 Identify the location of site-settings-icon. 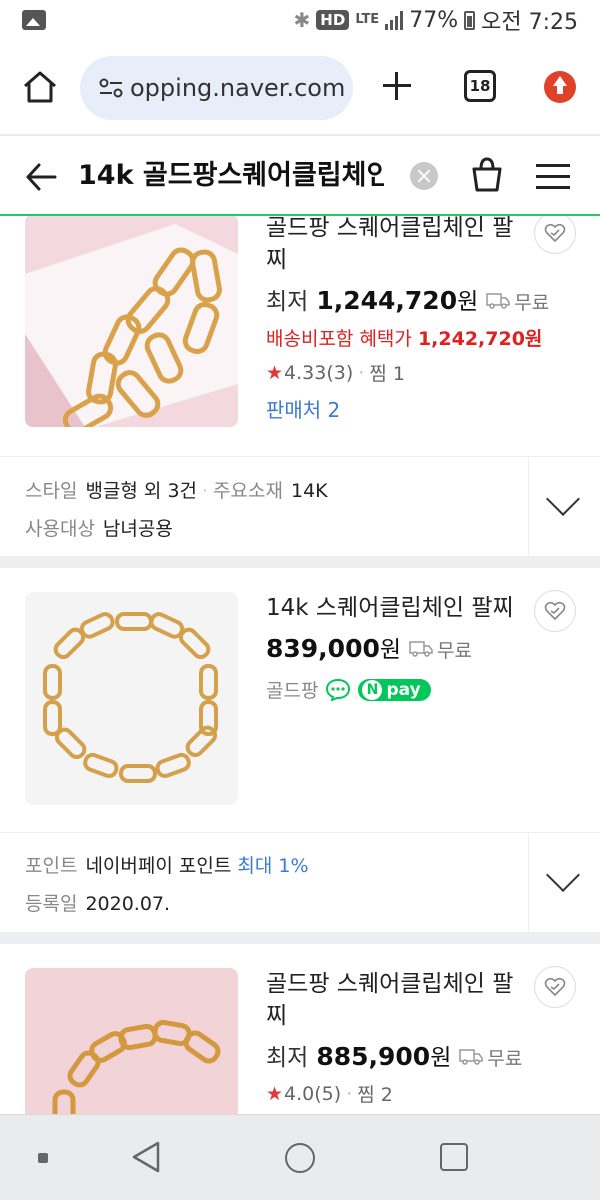
(111, 88).